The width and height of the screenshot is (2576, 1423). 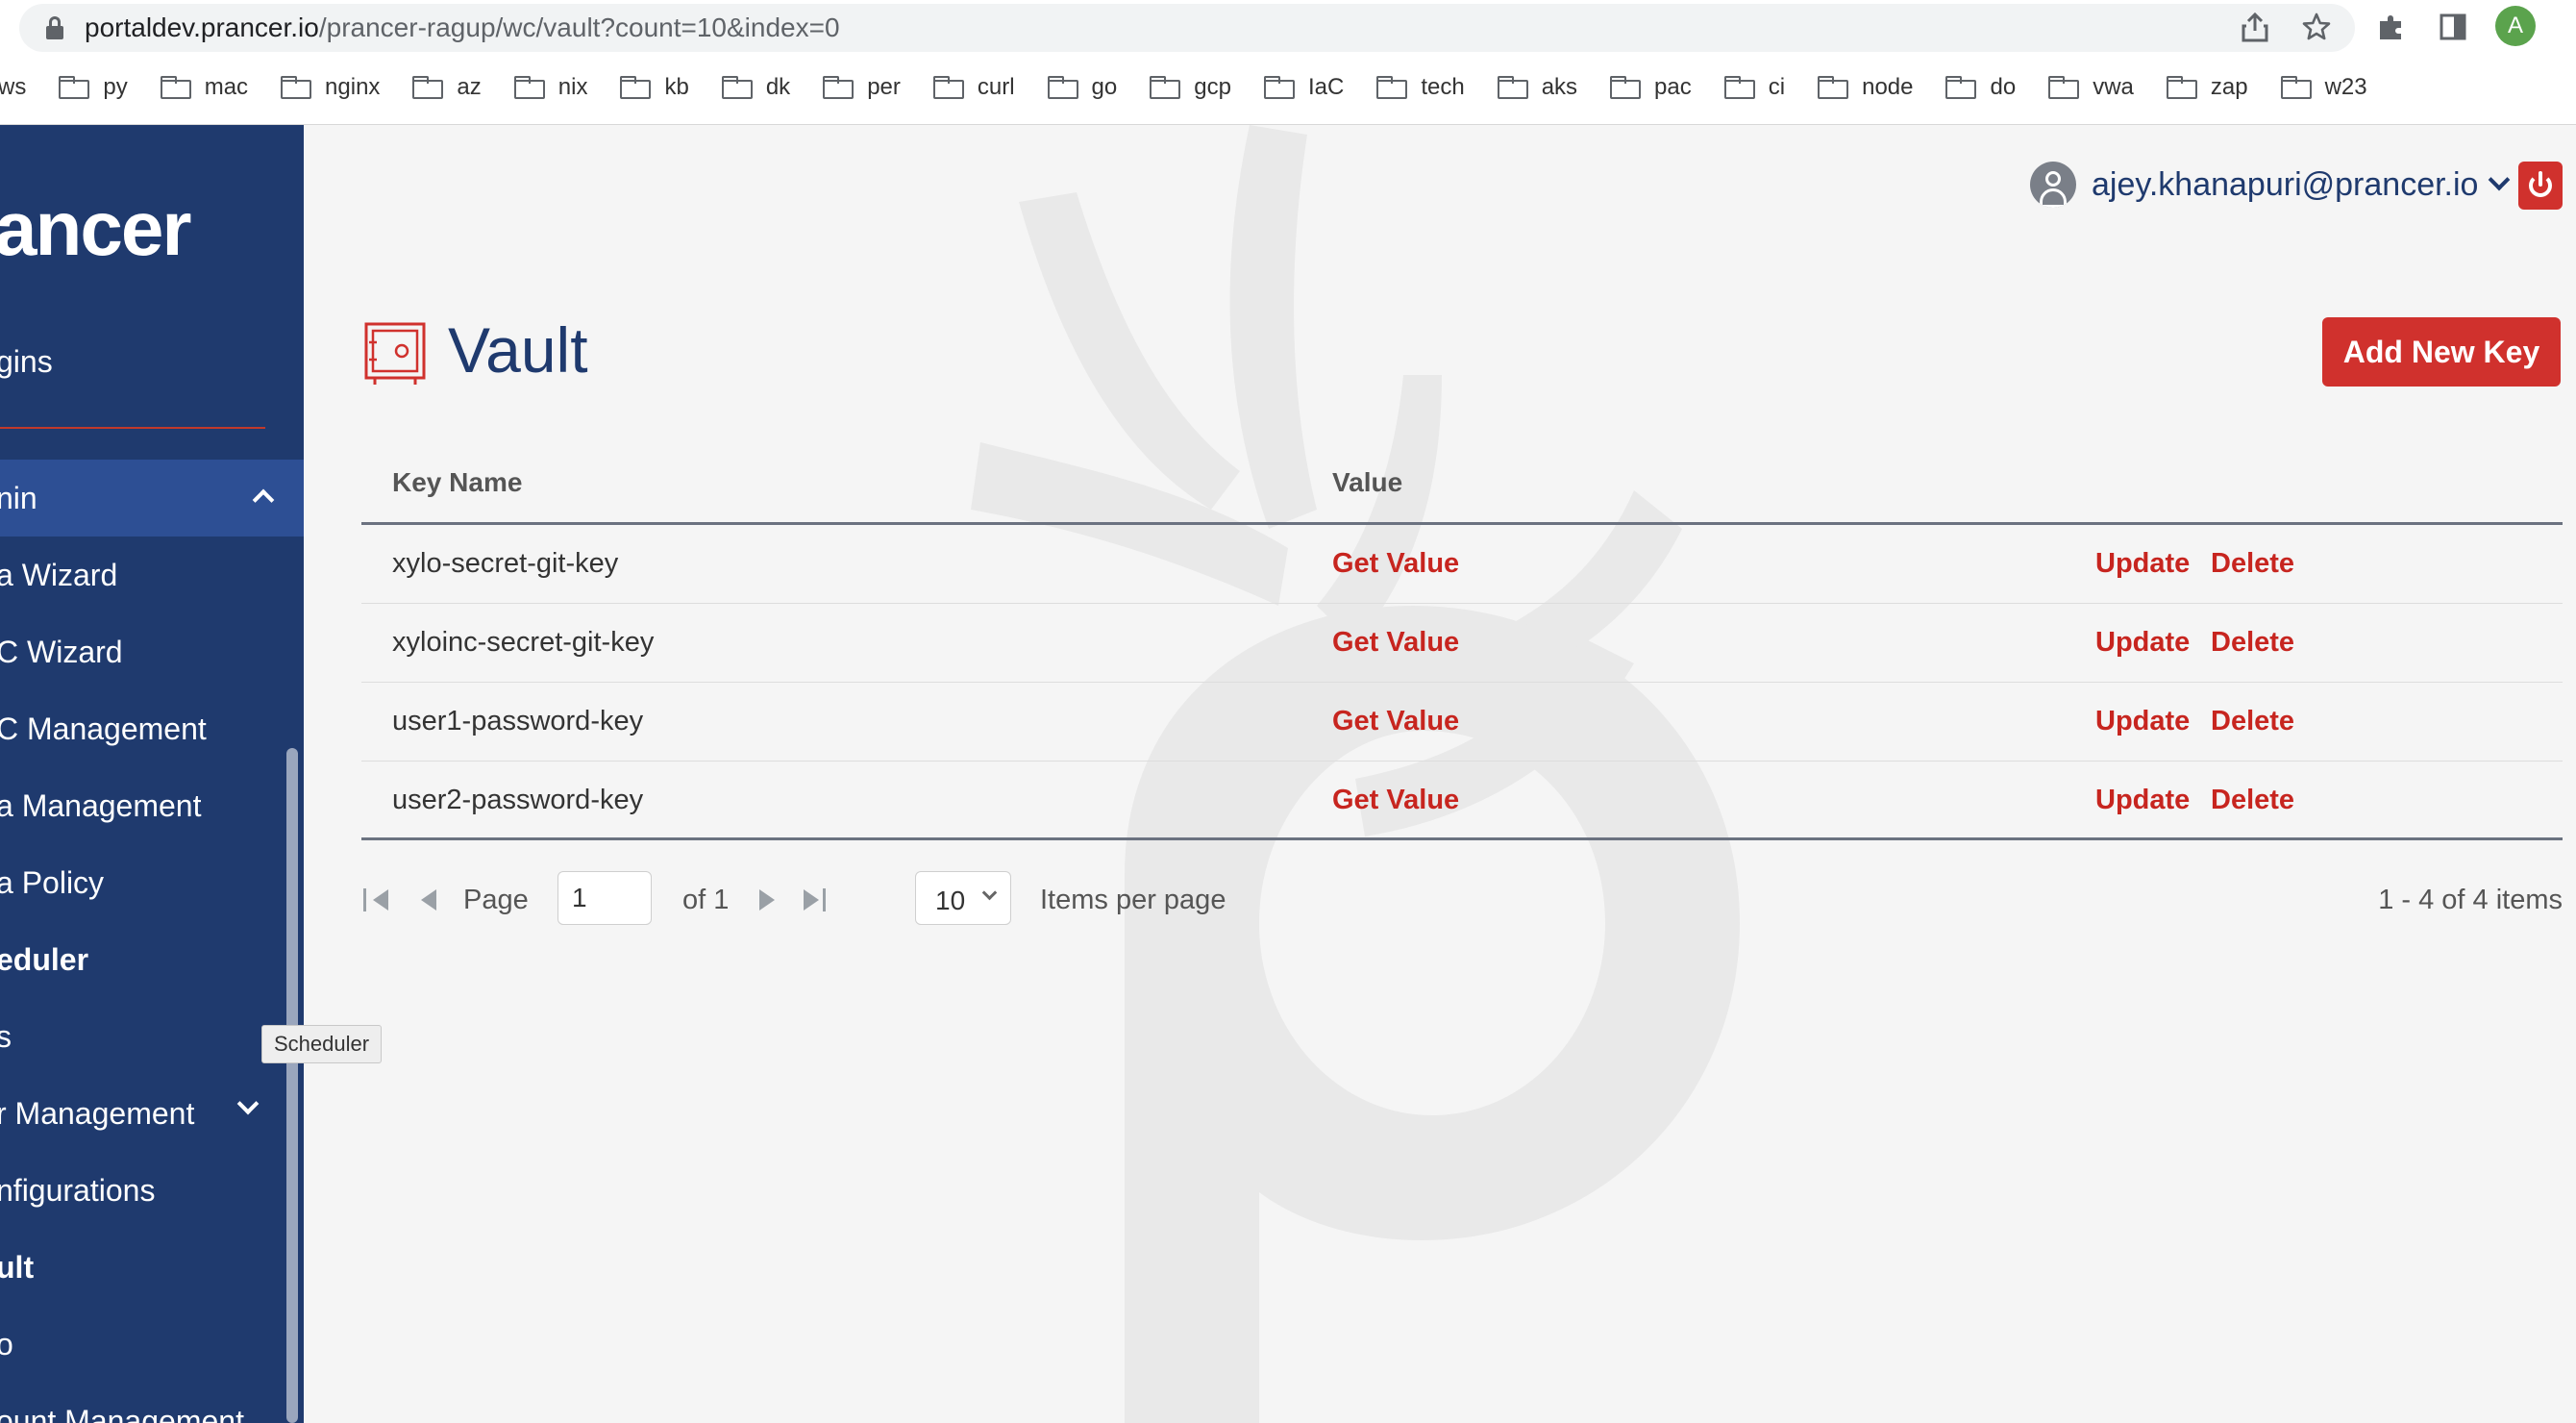 I want to click on bookmark-item: curl, so click(x=973, y=87).